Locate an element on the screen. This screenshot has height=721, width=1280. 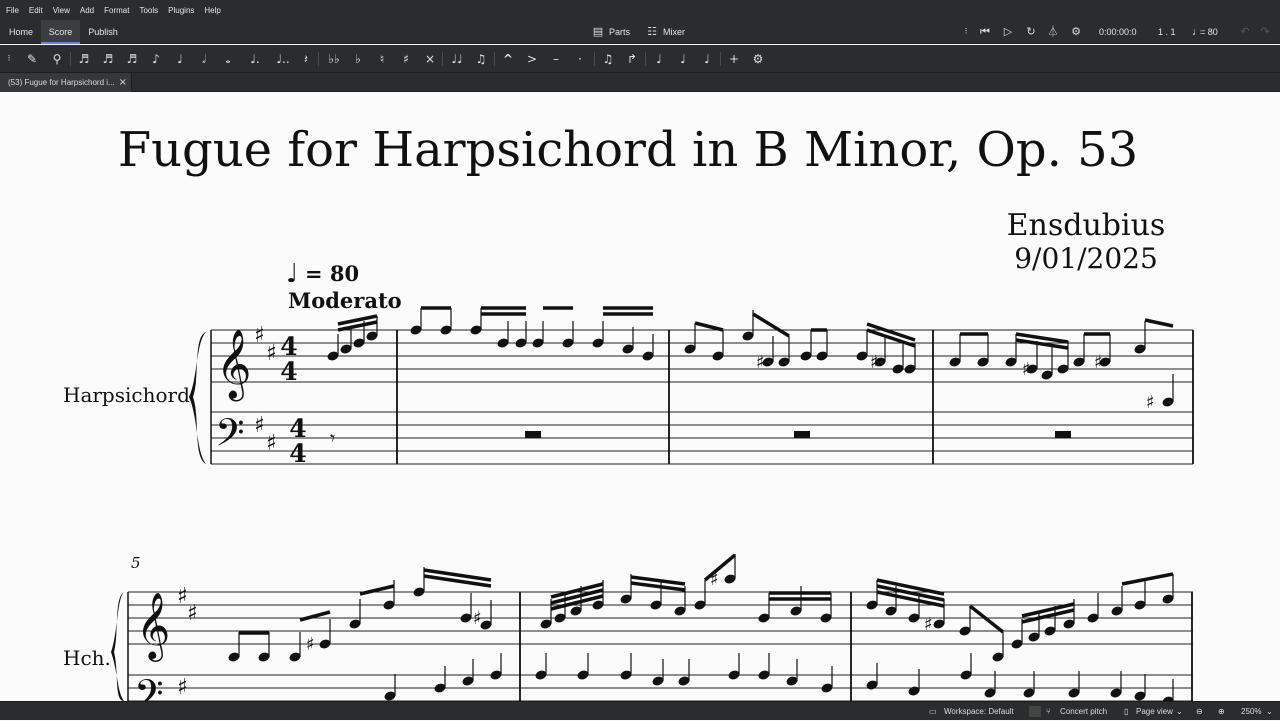
parts-button: Parts is located at coordinates (619, 32).